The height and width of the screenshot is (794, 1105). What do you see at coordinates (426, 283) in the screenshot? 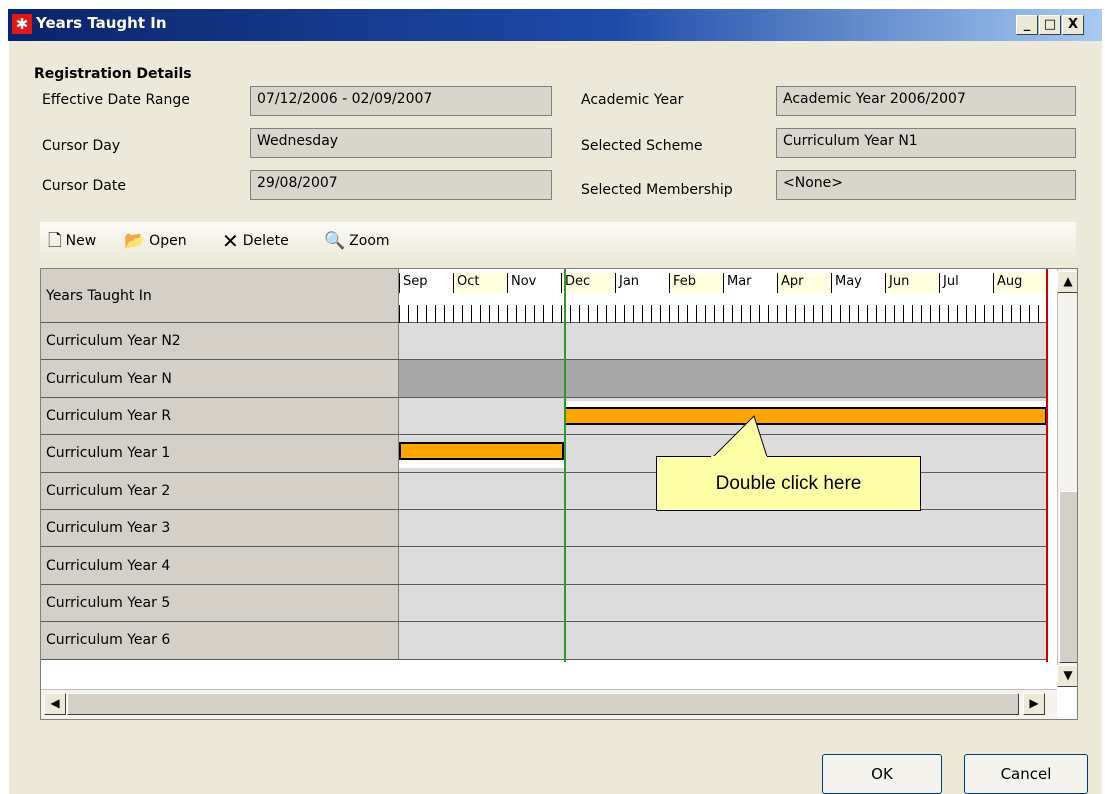
I see `month-label: Sep` at bounding box center [426, 283].